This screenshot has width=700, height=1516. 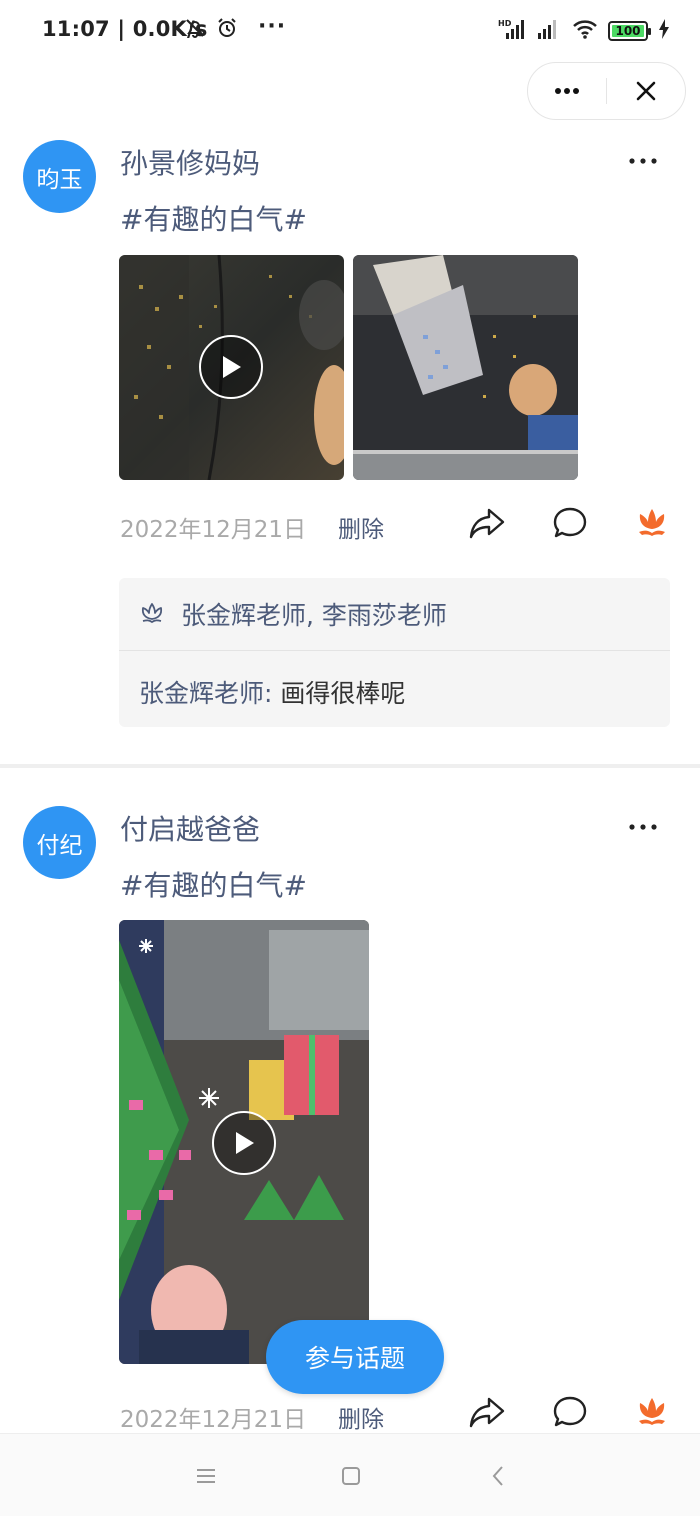 I want to click on close-icon, so click(x=646, y=91).